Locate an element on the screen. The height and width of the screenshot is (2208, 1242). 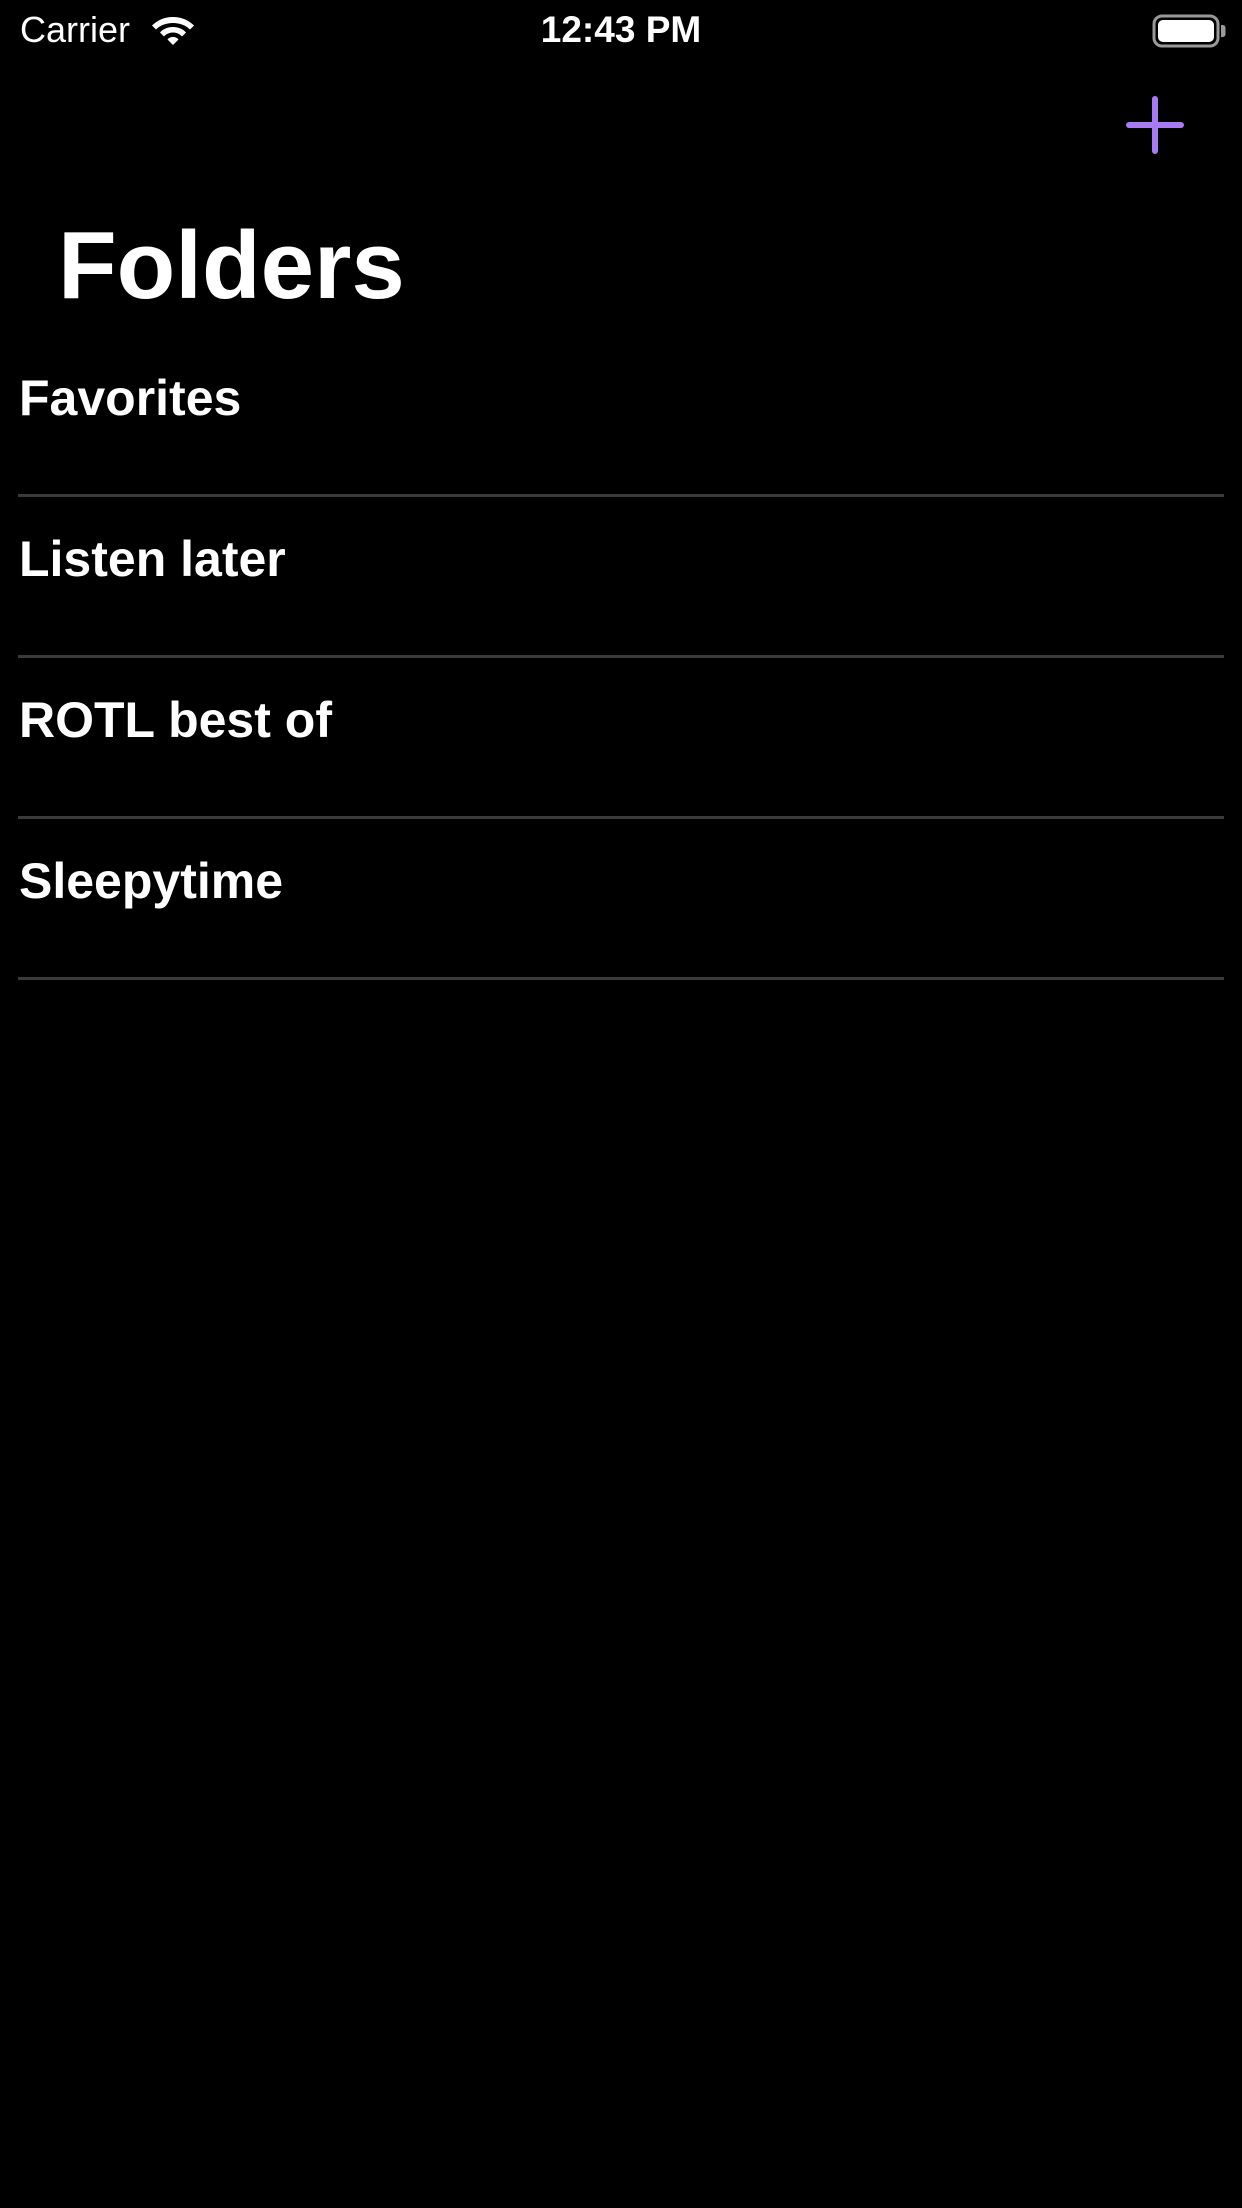
folder-row-sleepytime: Sleepytime is located at coordinates (621, 899).